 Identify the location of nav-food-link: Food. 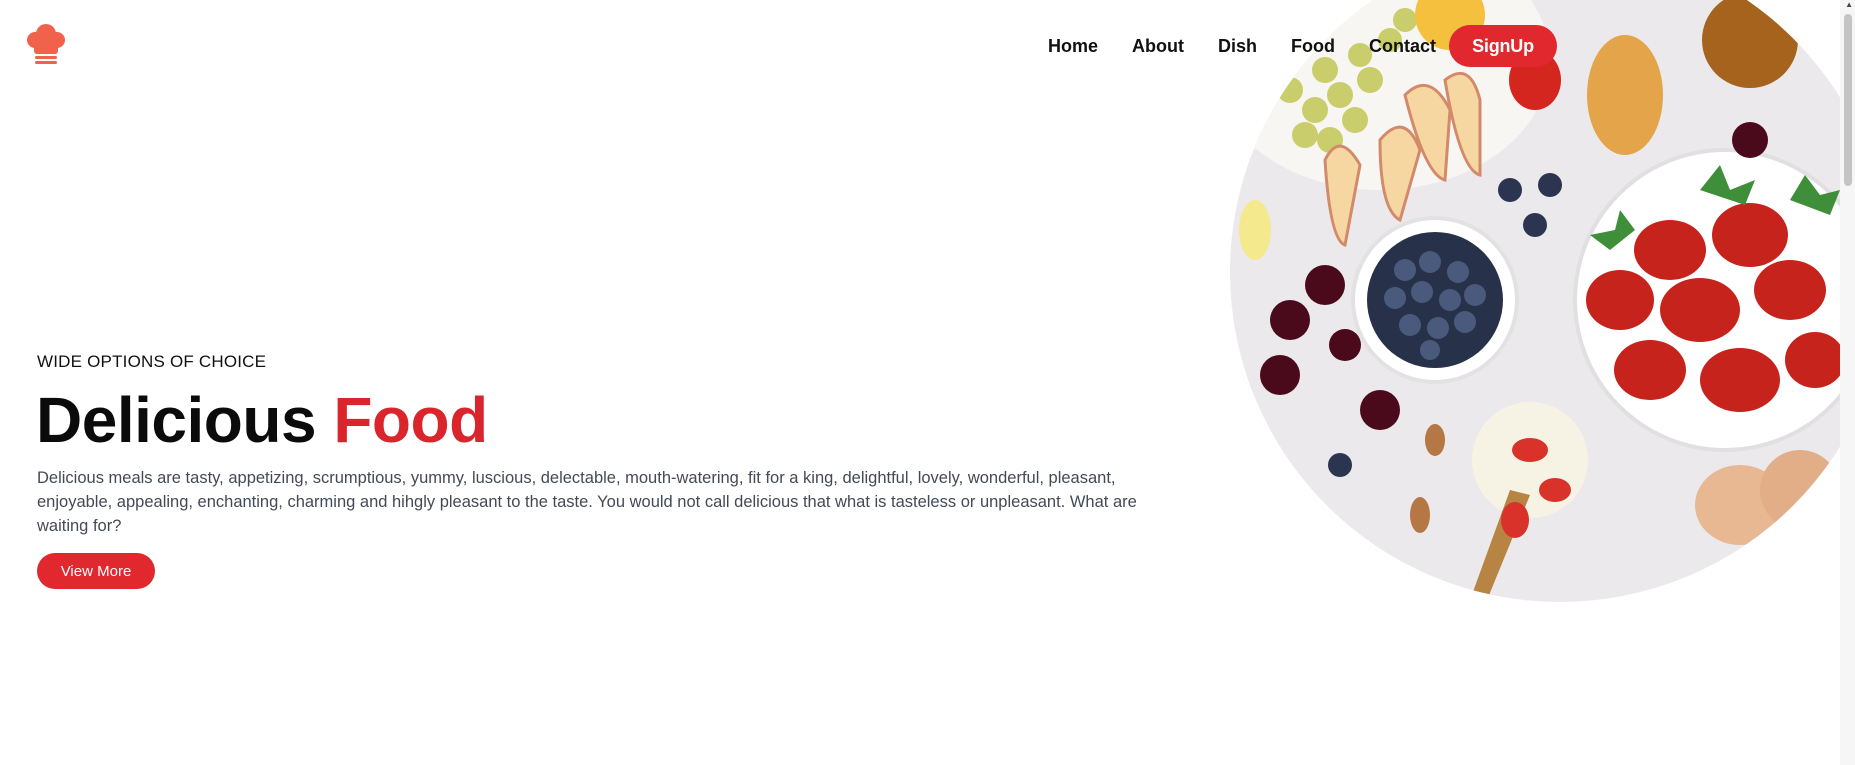
(1313, 46).